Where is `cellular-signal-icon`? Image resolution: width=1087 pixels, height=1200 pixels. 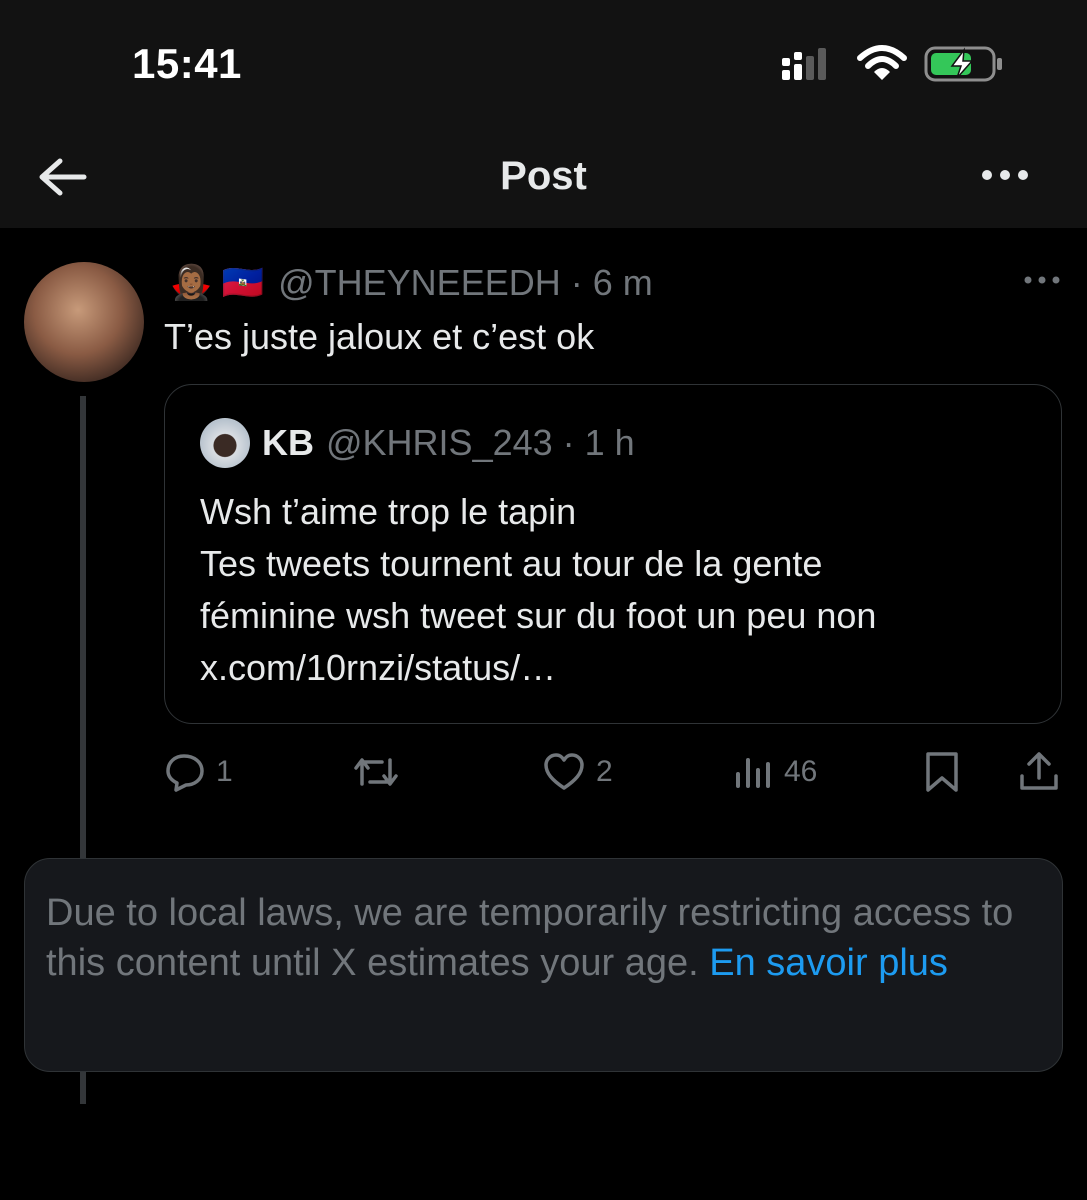 cellular-signal-icon is located at coordinates (804, 64).